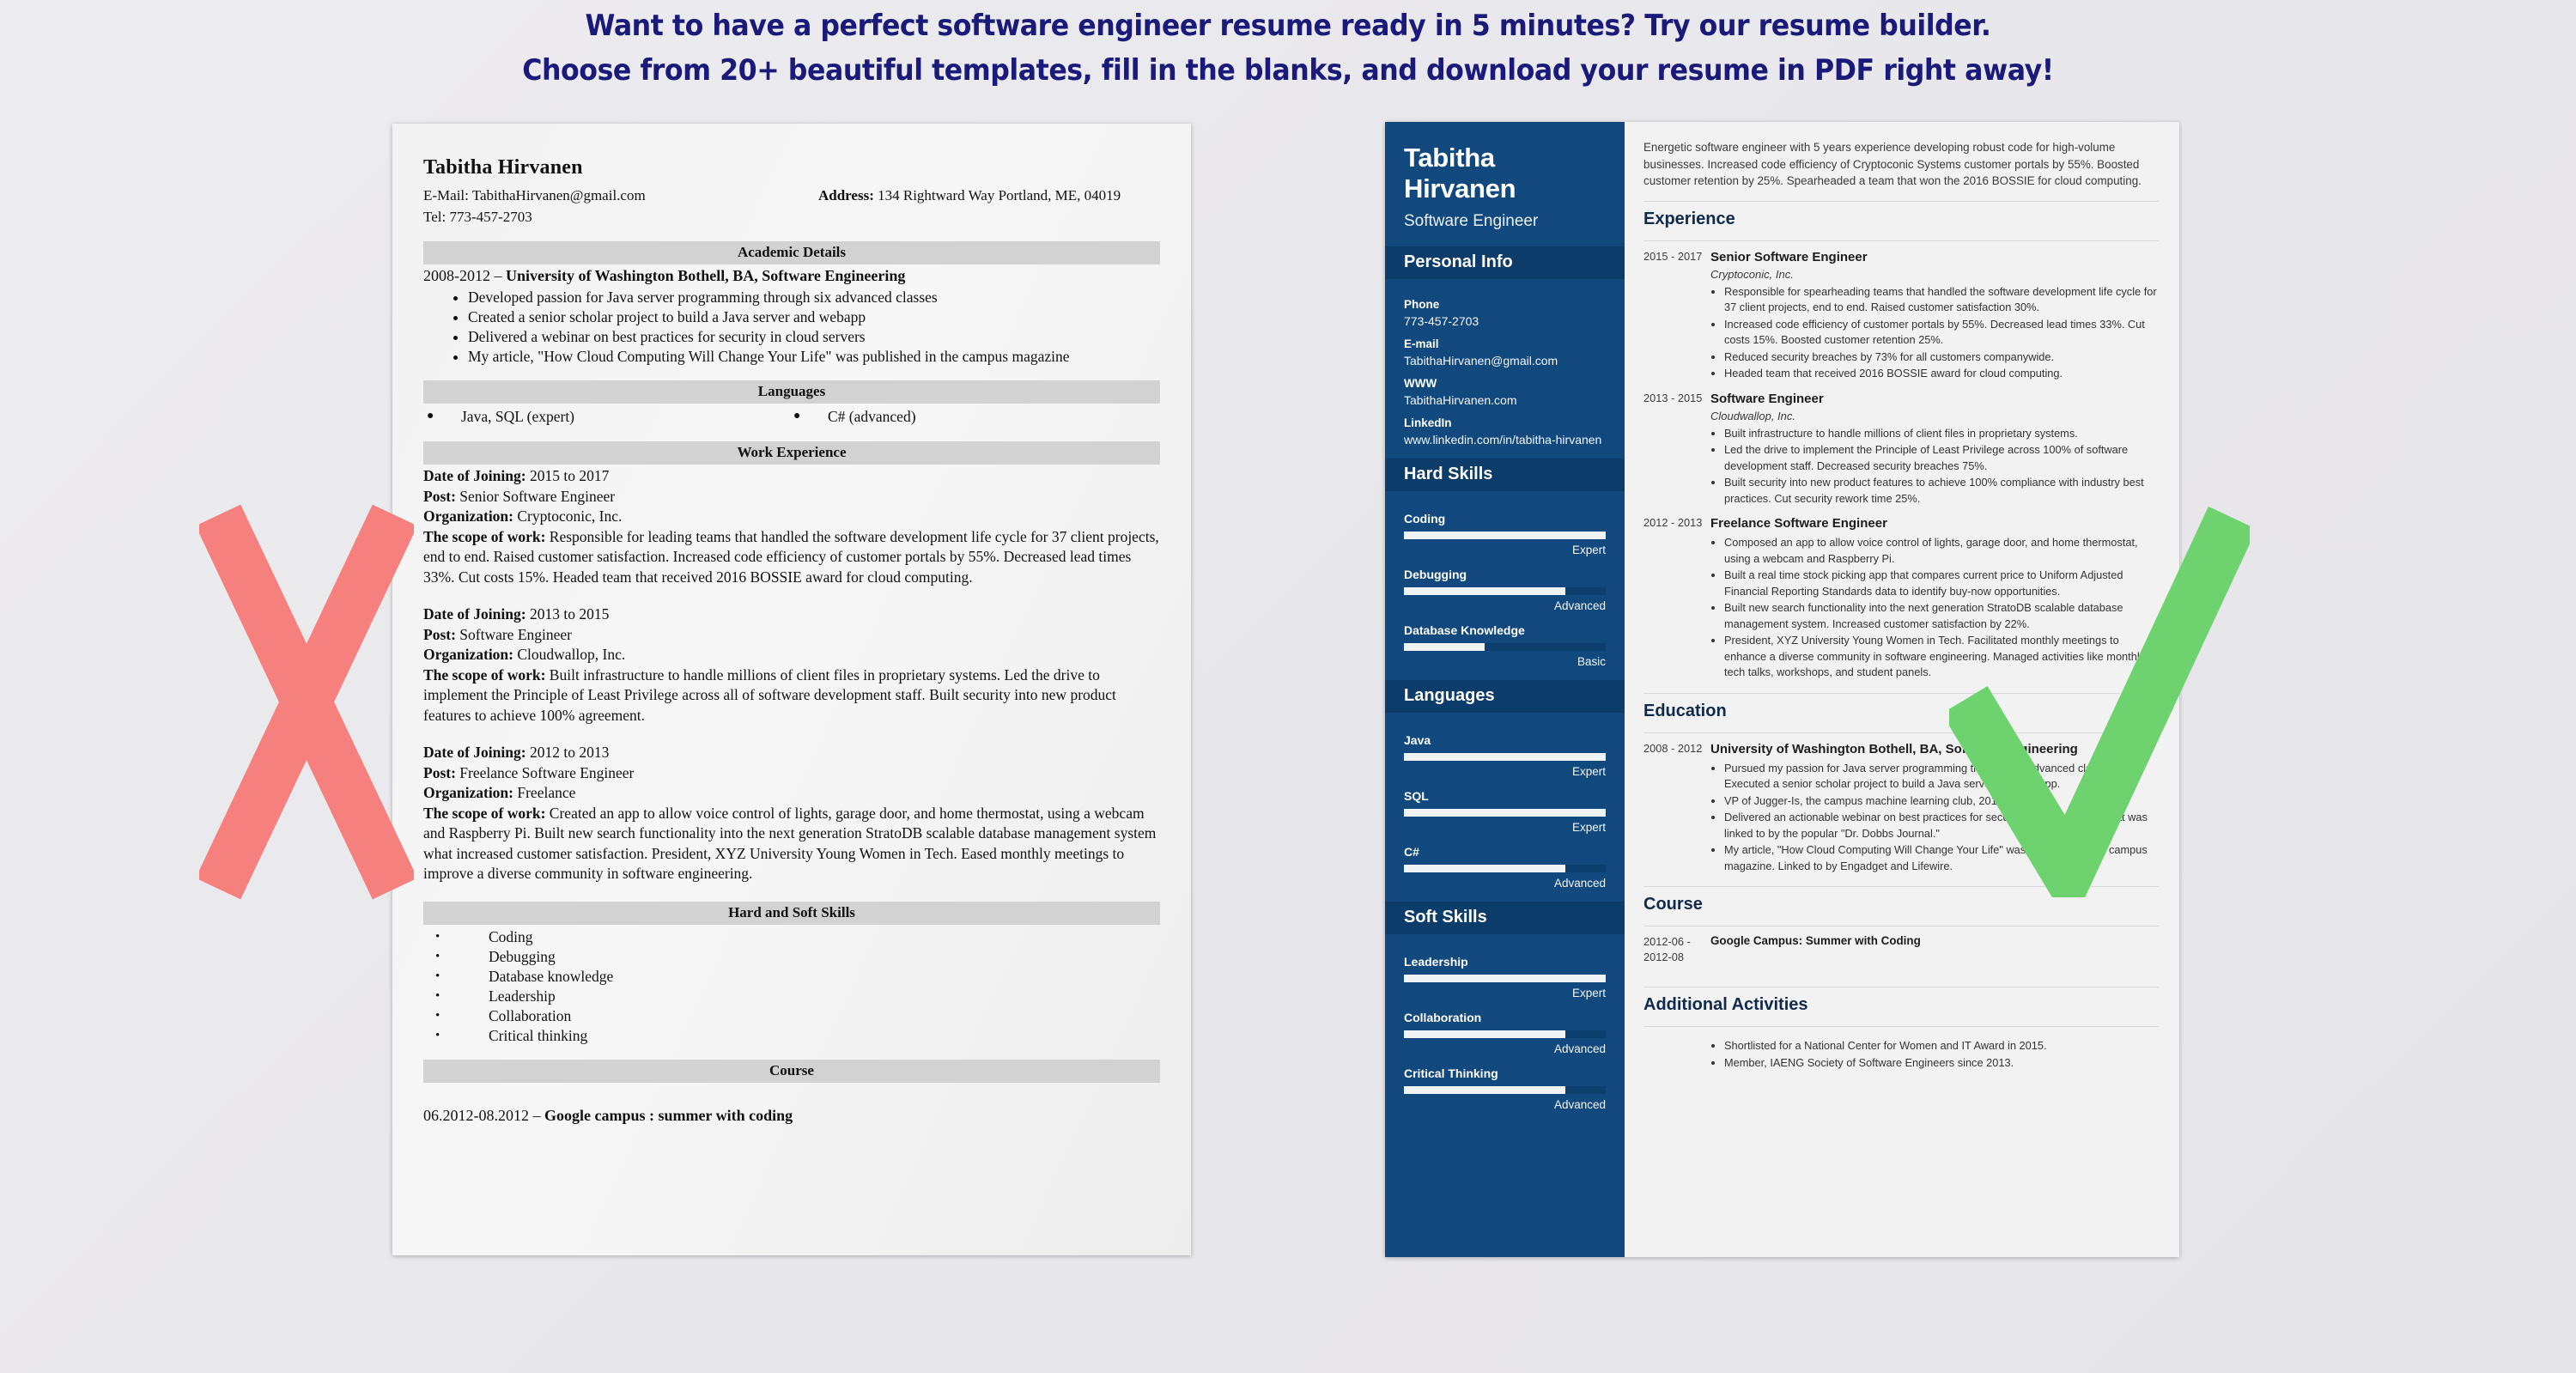  I want to click on skill-name: Database Knowledge, so click(1464, 630).